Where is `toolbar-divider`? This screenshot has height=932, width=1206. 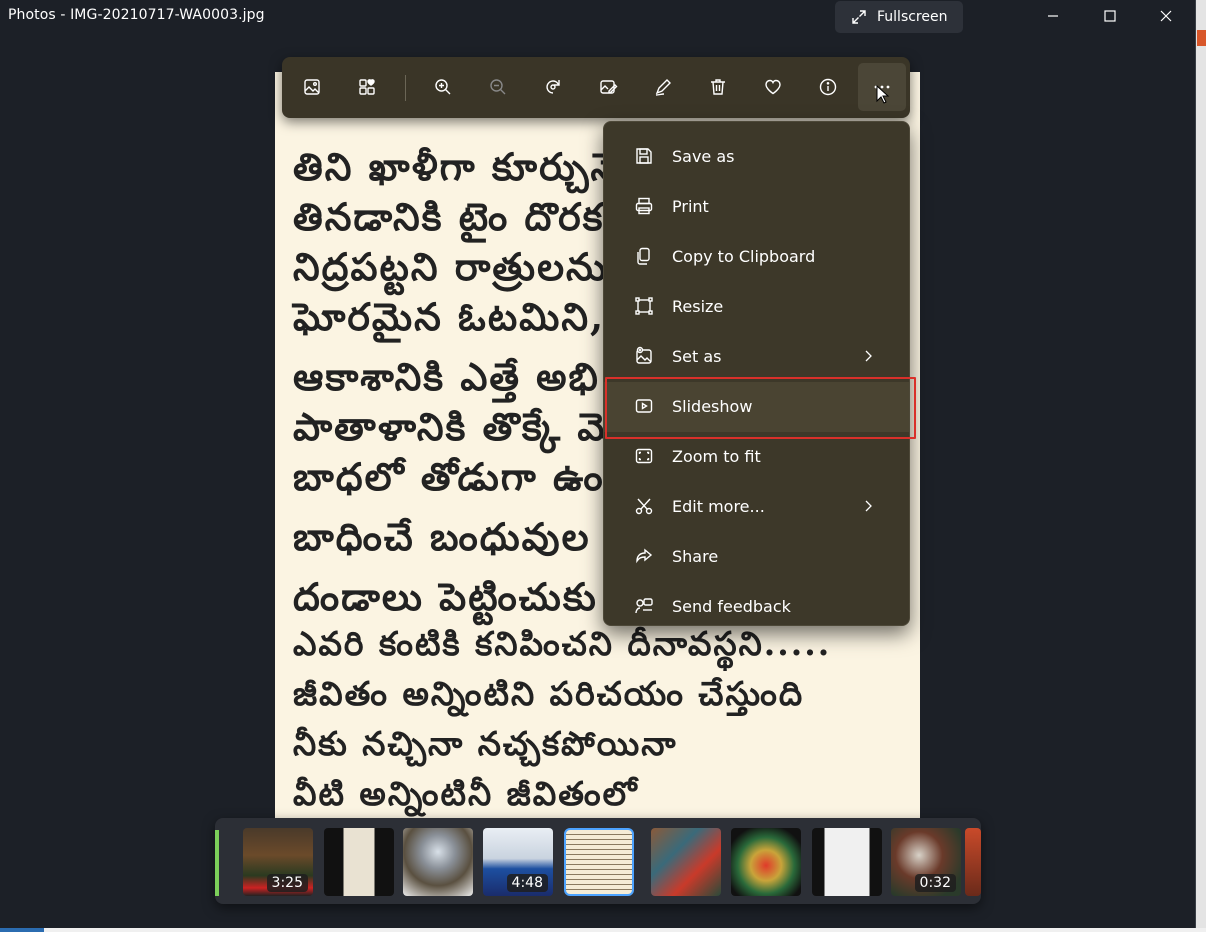
toolbar-divider is located at coordinates (405, 88).